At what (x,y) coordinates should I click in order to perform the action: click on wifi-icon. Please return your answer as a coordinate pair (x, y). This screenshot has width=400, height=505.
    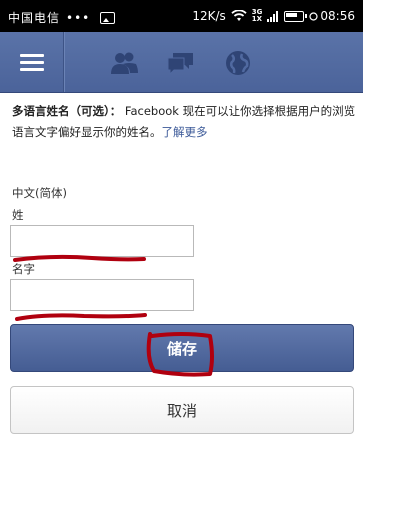
    Looking at the image, I should click on (239, 15).